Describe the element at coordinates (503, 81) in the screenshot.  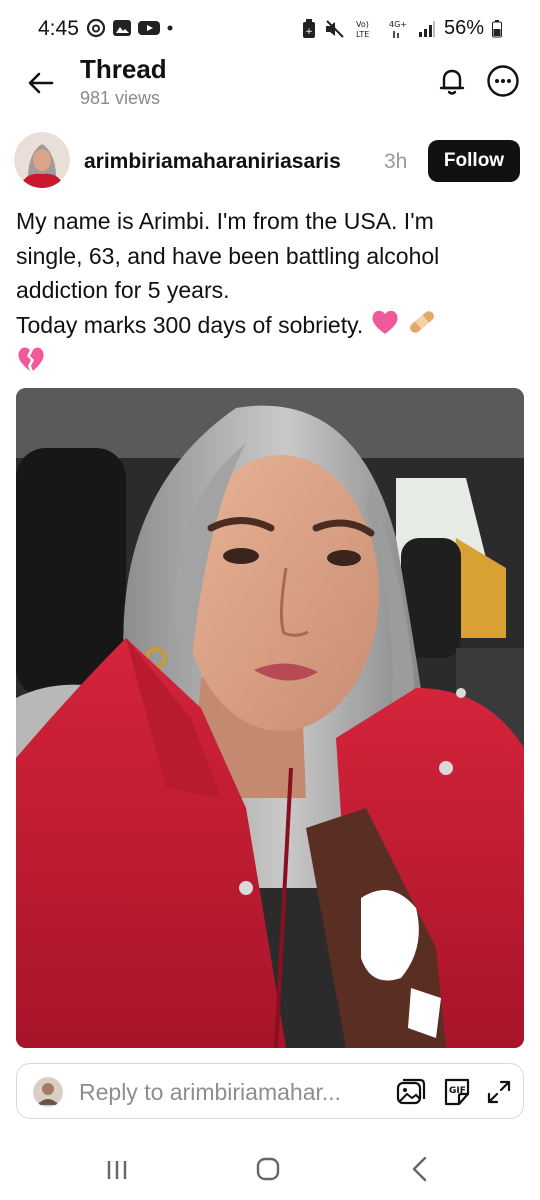
I see `more-options-icon` at that location.